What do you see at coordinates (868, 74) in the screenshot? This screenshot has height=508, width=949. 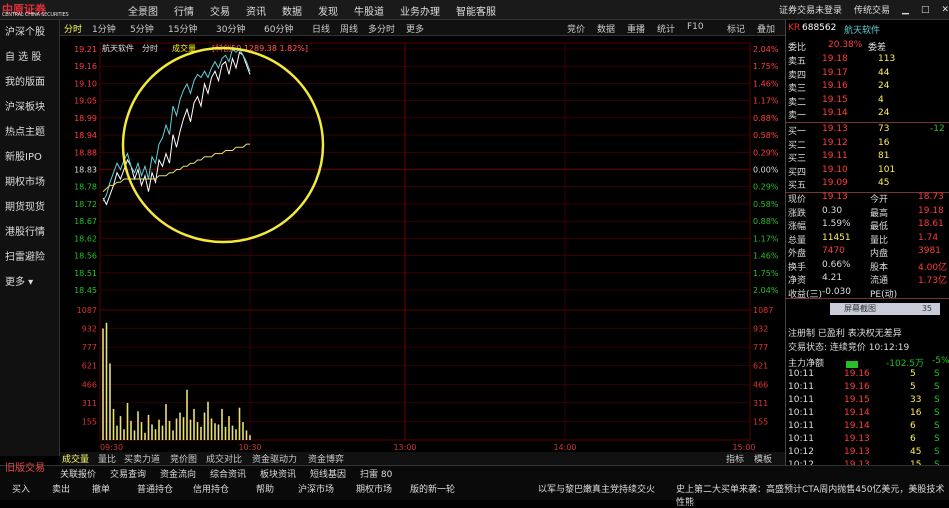 I see `sell-level: 卖四 19.17 44` at bounding box center [868, 74].